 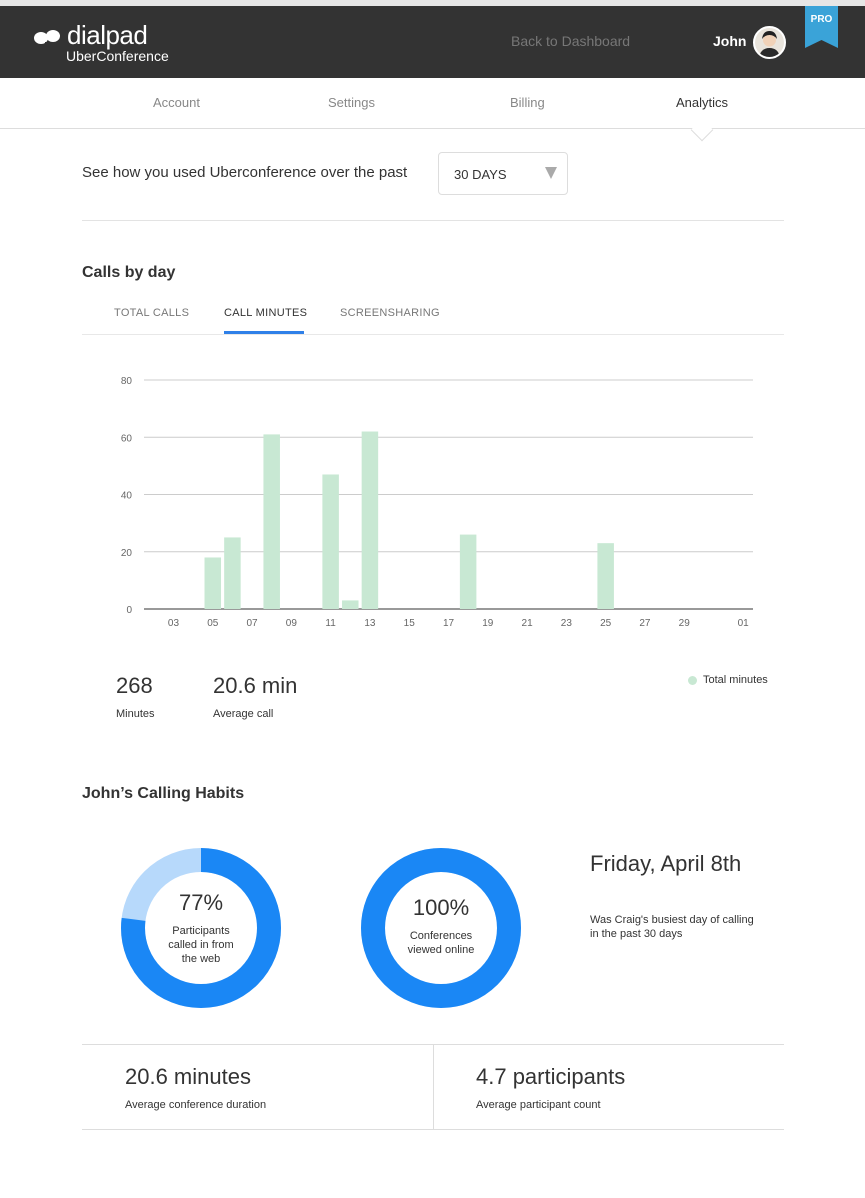 What do you see at coordinates (117, 56) in the screenshot?
I see `product-name: UberConference` at bounding box center [117, 56].